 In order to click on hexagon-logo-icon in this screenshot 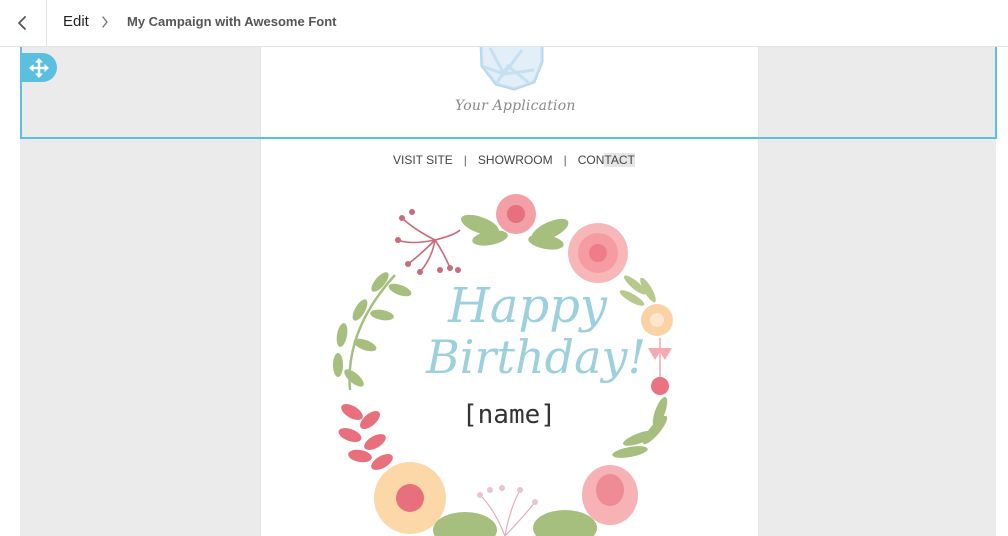, I will do `click(511, 67)`.